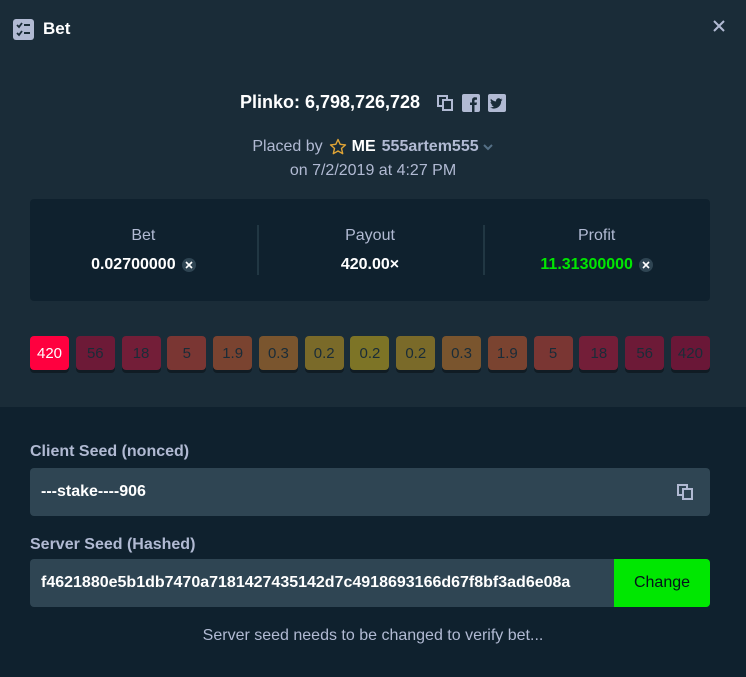  Describe the element at coordinates (41, 29) in the screenshot. I see `modal-header: Bet` at that location.